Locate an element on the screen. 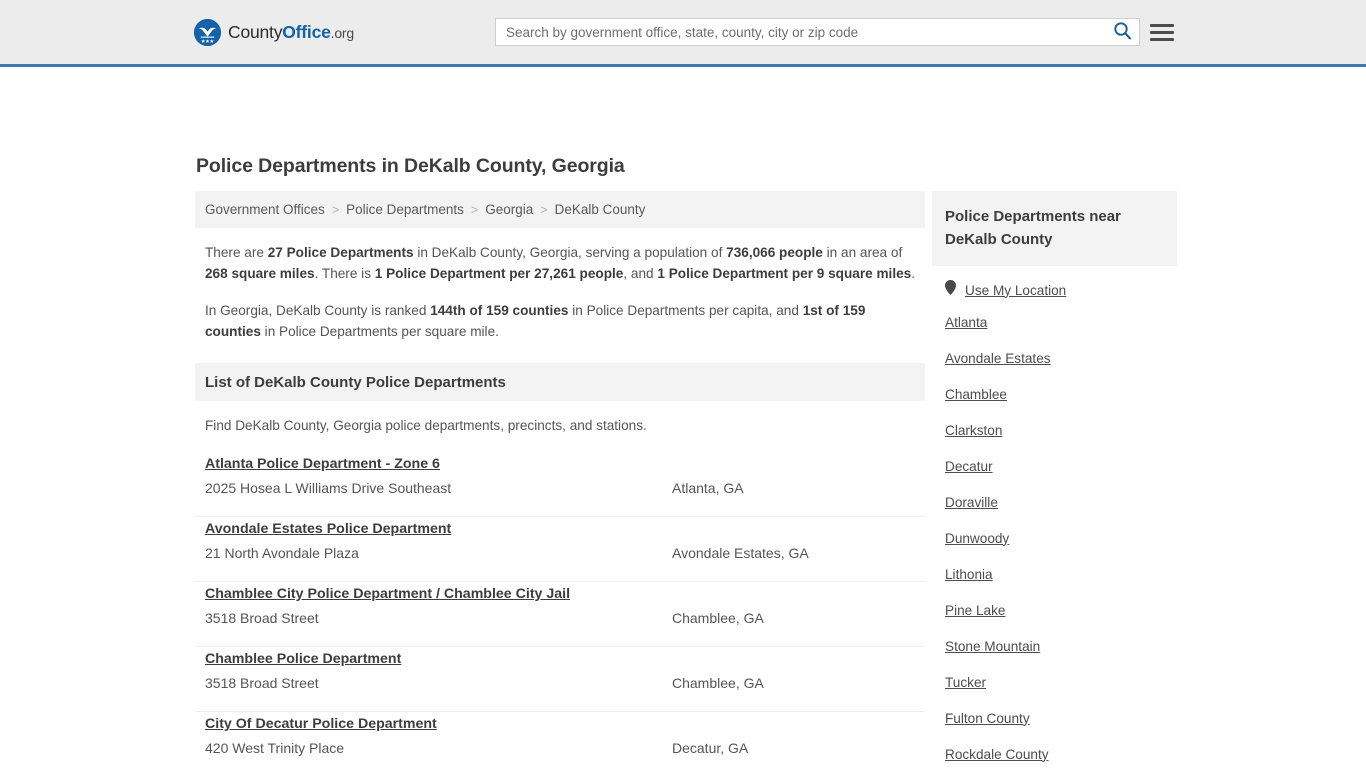 The width and height of the screenshot is (1366, 768). search-input is located at coordinates (800, 32).